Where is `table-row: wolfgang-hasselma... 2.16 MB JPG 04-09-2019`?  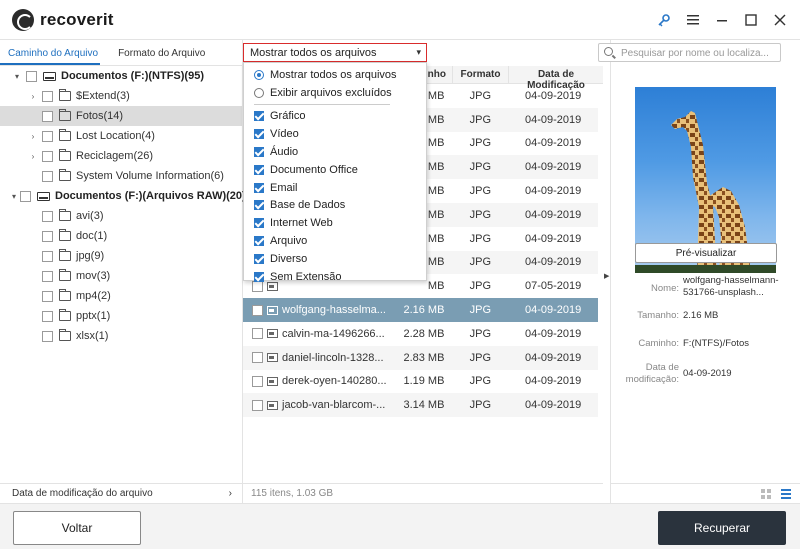
table-row: wolfgang-hasselma... 2.16 MB JPG 04-09-2019 is located at coordinates (420, 310).